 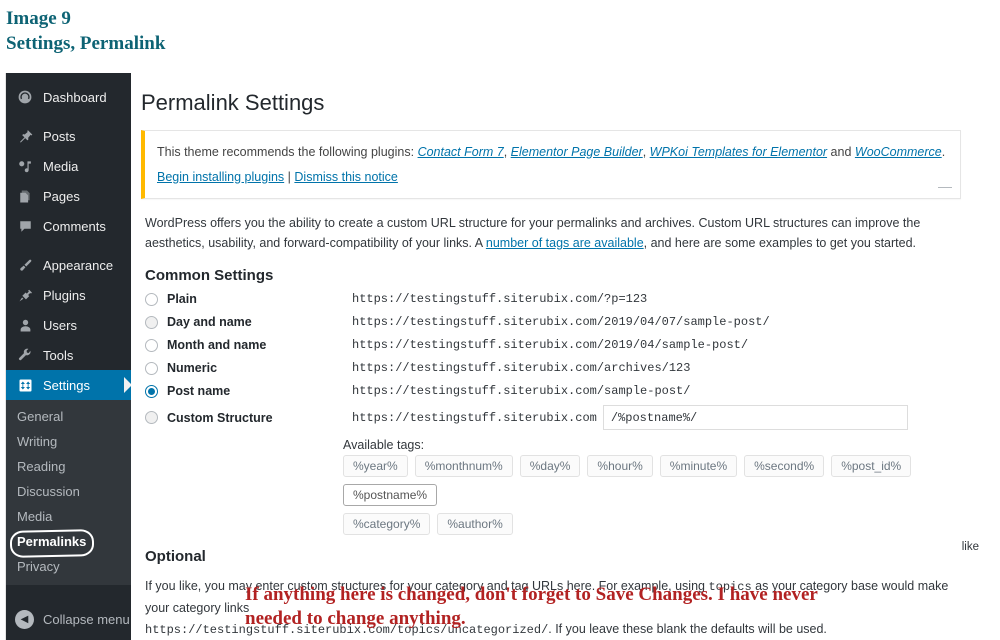 I want to click on sidebar-item-settings: Settings, so click(x=69, y=385).